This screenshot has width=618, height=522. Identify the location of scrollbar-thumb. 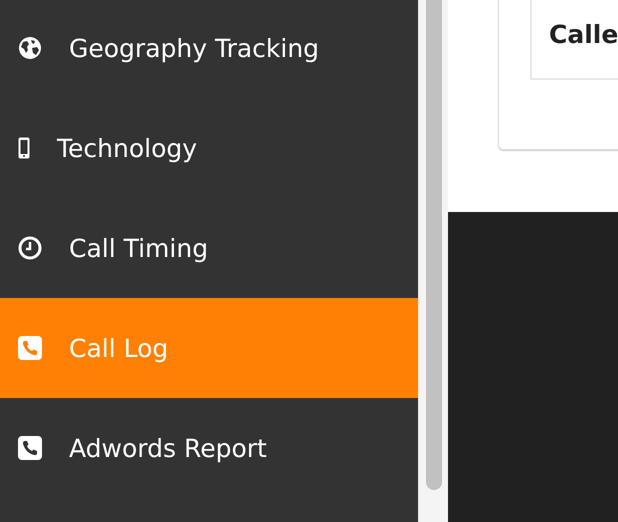
(434, 245).